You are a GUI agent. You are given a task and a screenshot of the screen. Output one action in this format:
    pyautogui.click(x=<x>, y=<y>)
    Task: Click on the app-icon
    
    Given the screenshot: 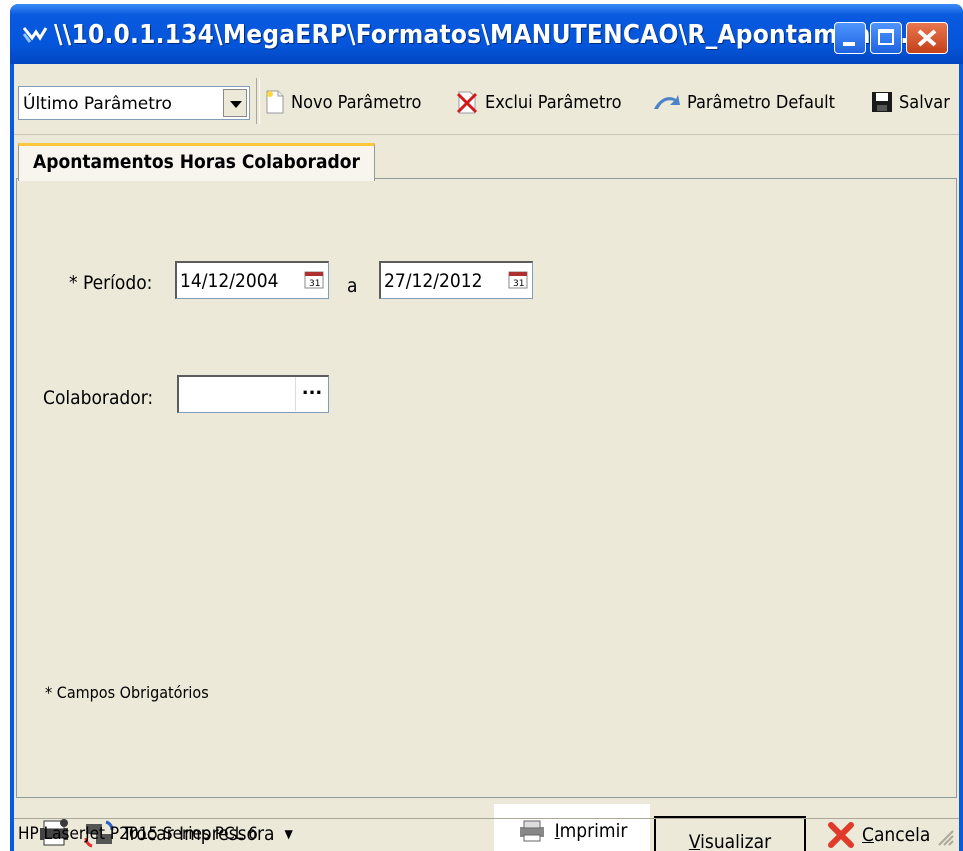 What is the action you would take?
    pyautogui.click(x=35, y=35)
    